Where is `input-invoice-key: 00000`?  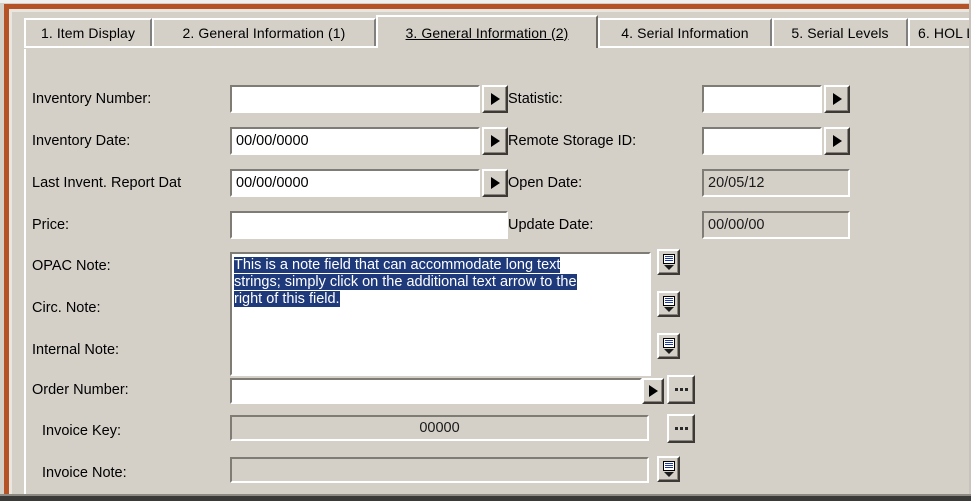 input-invoice-key: 00000 is located at coordinates (439, 428).